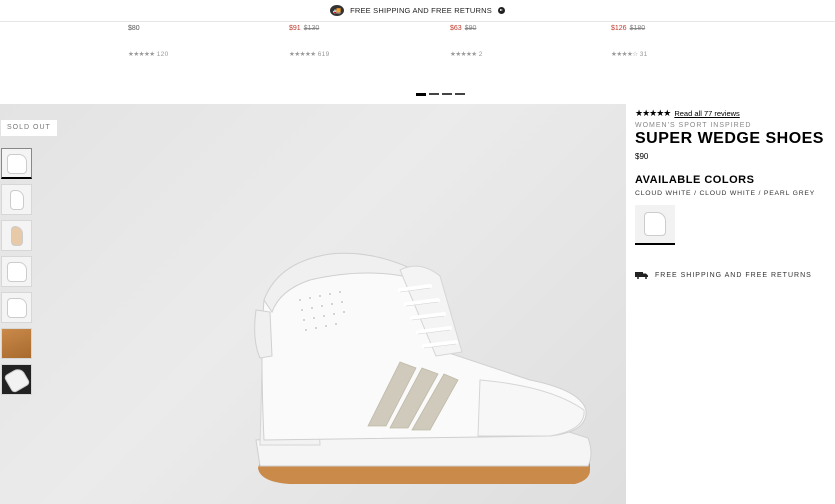 The image size is (835, 504). I want to click on truck-icon, so click(641, 275).